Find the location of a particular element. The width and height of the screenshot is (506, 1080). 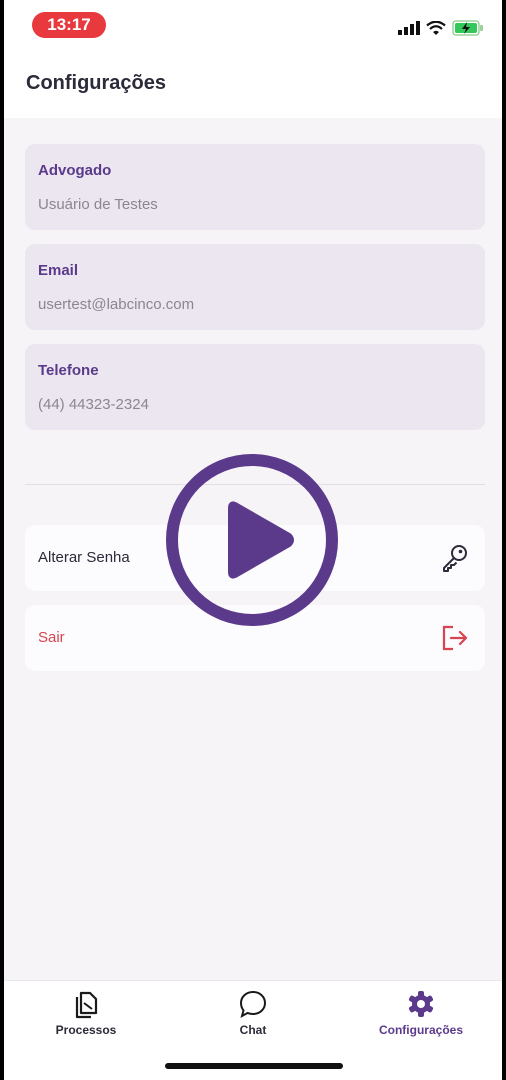

gear-icon is located at coordinates (421, 1004).